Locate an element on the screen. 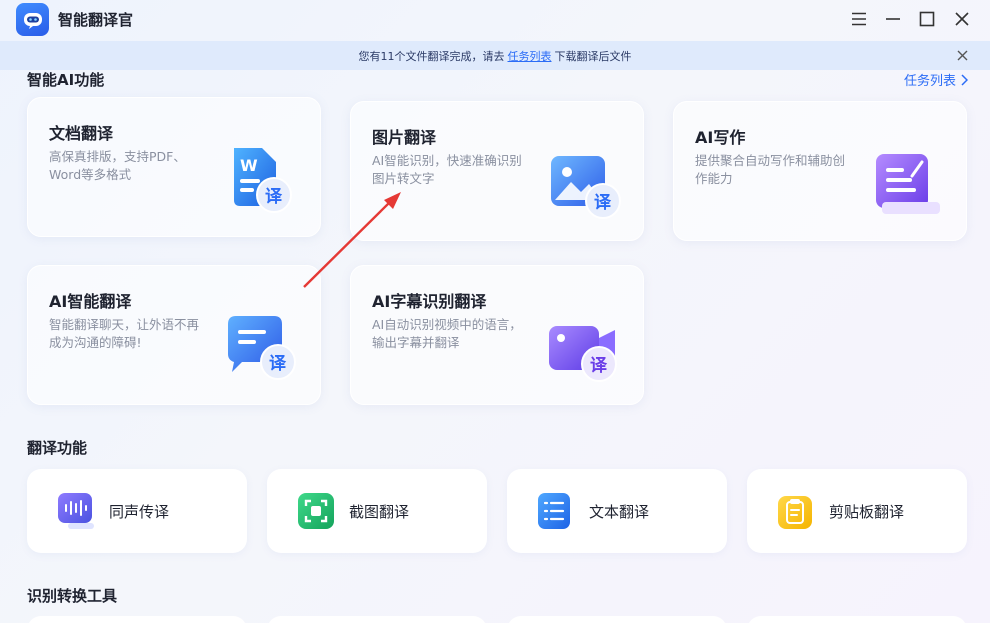 The height and width of the screenshot is (623, 990). ai-writing-icon is located at coordinates (907, 181).